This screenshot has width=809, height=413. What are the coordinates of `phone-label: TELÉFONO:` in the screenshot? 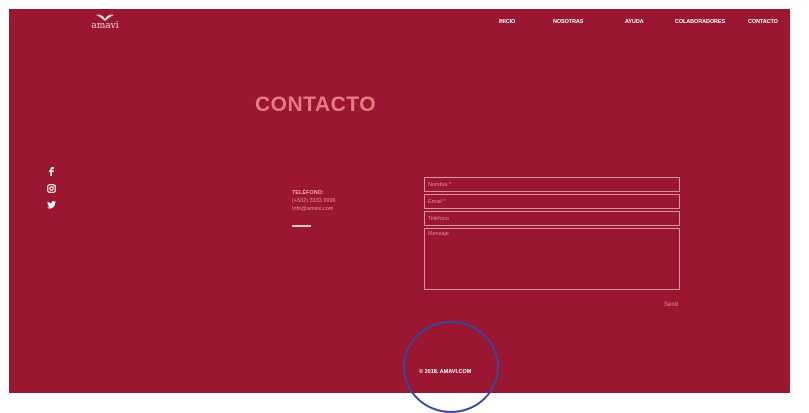 It's located at (308, 193).